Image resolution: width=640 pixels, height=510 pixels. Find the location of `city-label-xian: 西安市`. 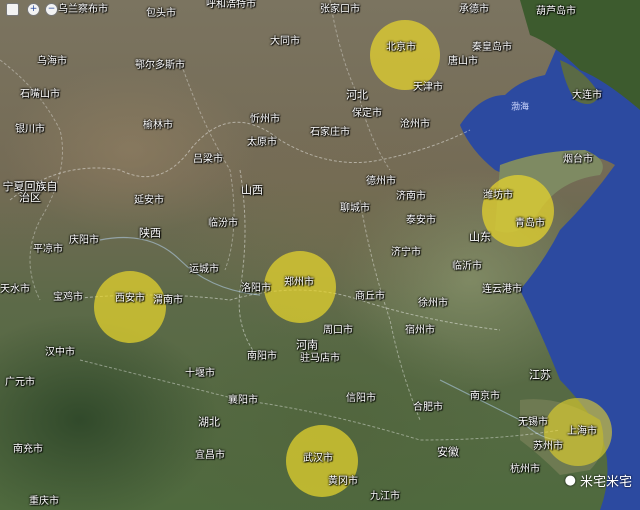

city-label-xian: 西安市 is located at coordinates (130, 298).